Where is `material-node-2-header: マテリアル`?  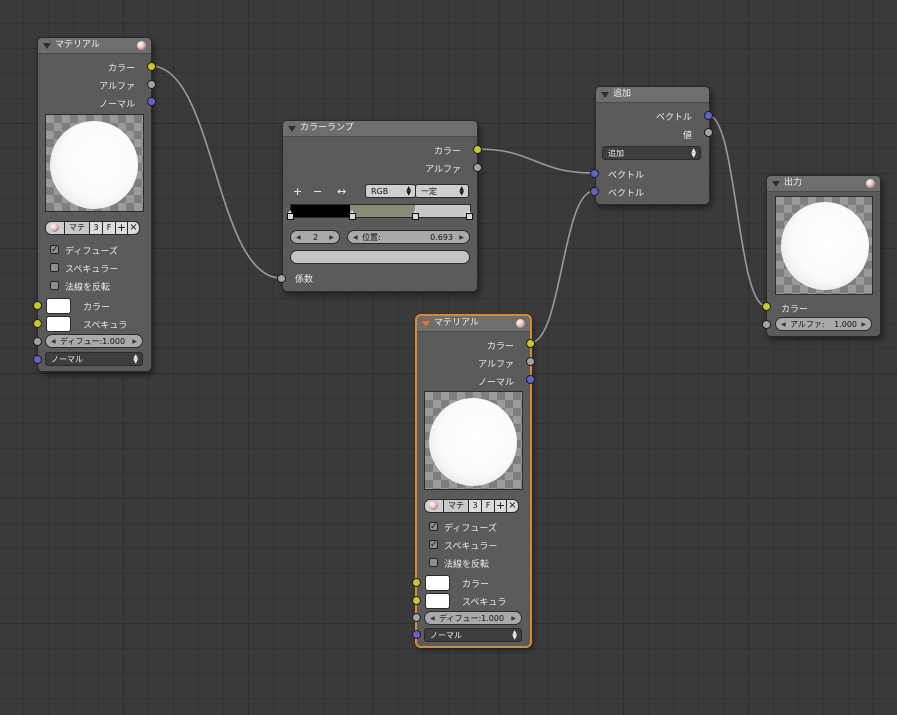
material-node-2-header: マテリアル is located at coordinates (473, 324).